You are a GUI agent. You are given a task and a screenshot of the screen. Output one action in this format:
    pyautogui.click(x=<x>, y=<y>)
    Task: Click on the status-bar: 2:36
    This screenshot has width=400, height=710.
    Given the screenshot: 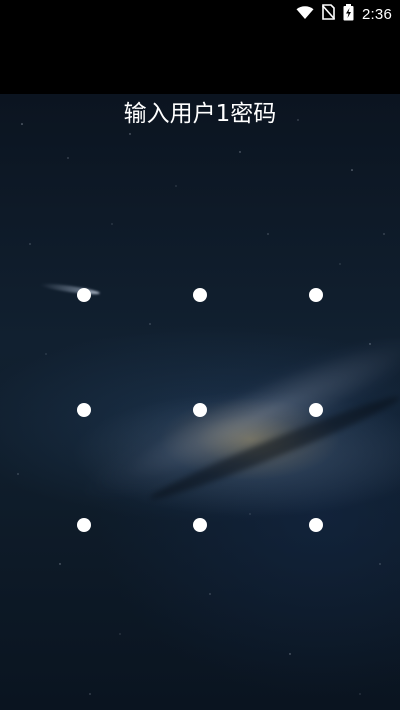 What is the action you would take?
    pyautogui.click(x=200, y=14)
    